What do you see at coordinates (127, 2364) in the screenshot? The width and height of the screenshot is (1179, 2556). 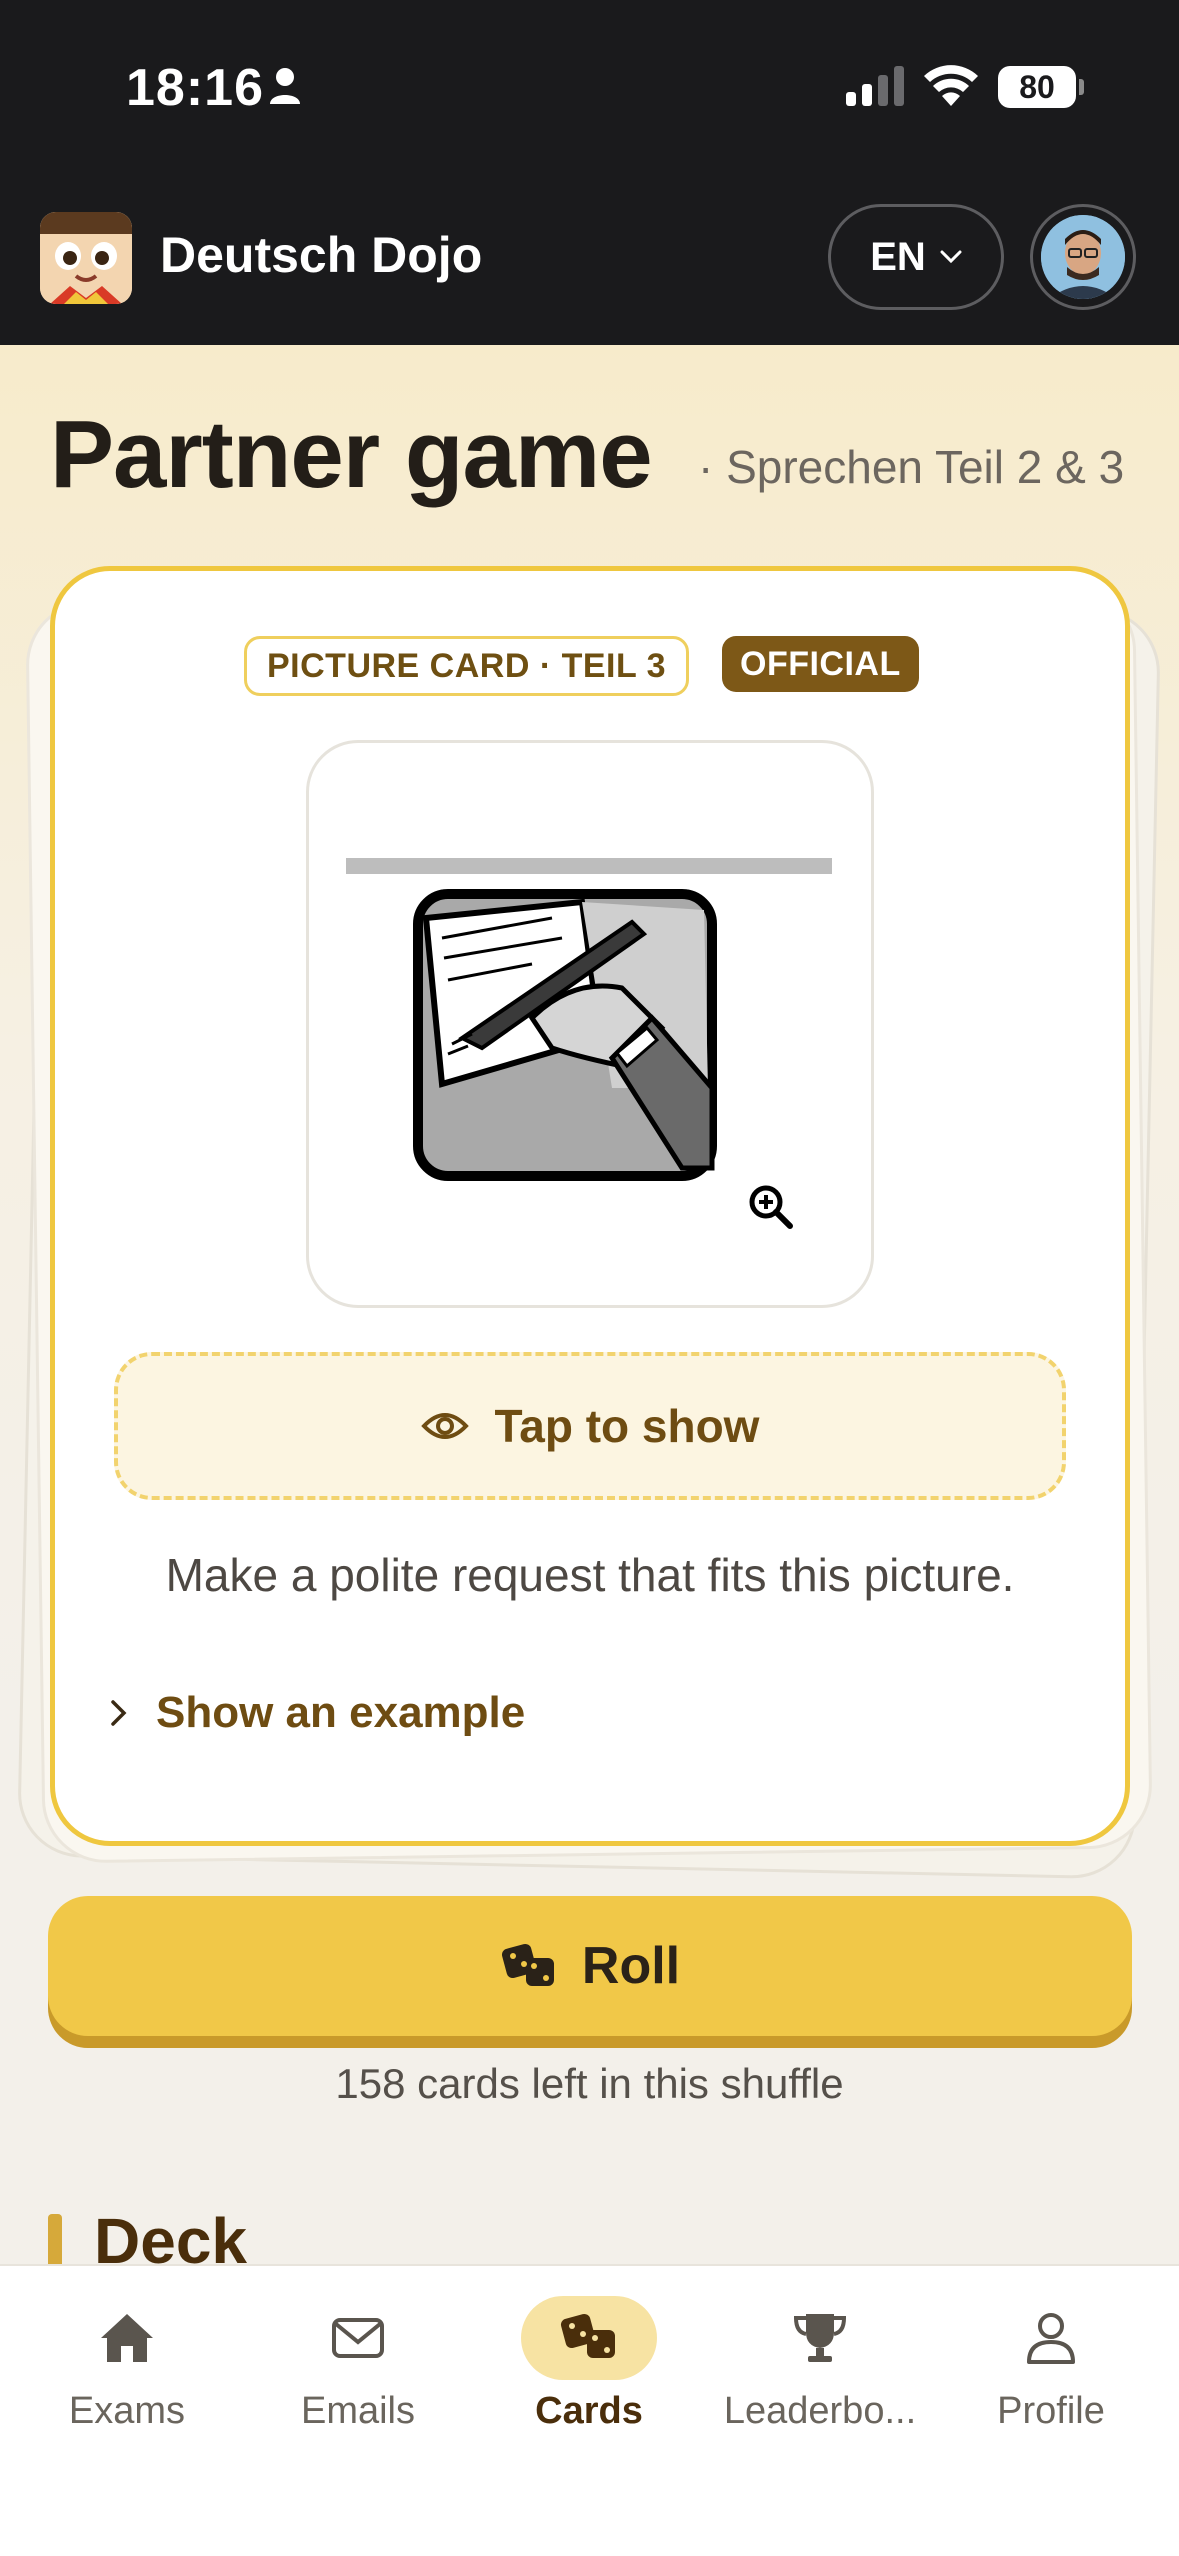 I see `nav-item-exams: Exams` at bounding box center [127, 2364].